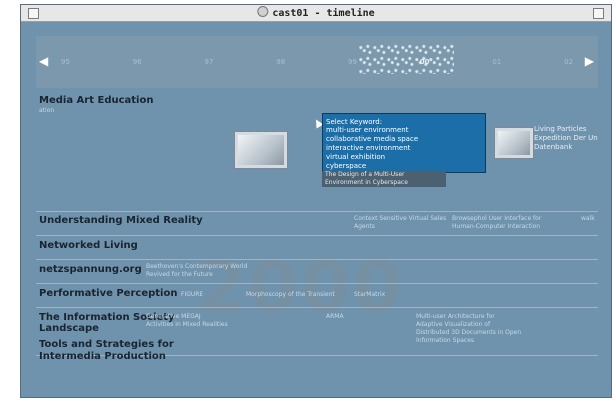 This screenshot has height=405, width=616. What do you see at coordinates (108, 293) in the screenshot?
I see `category-title: Performative Perception` at bounding box center [108, 293].